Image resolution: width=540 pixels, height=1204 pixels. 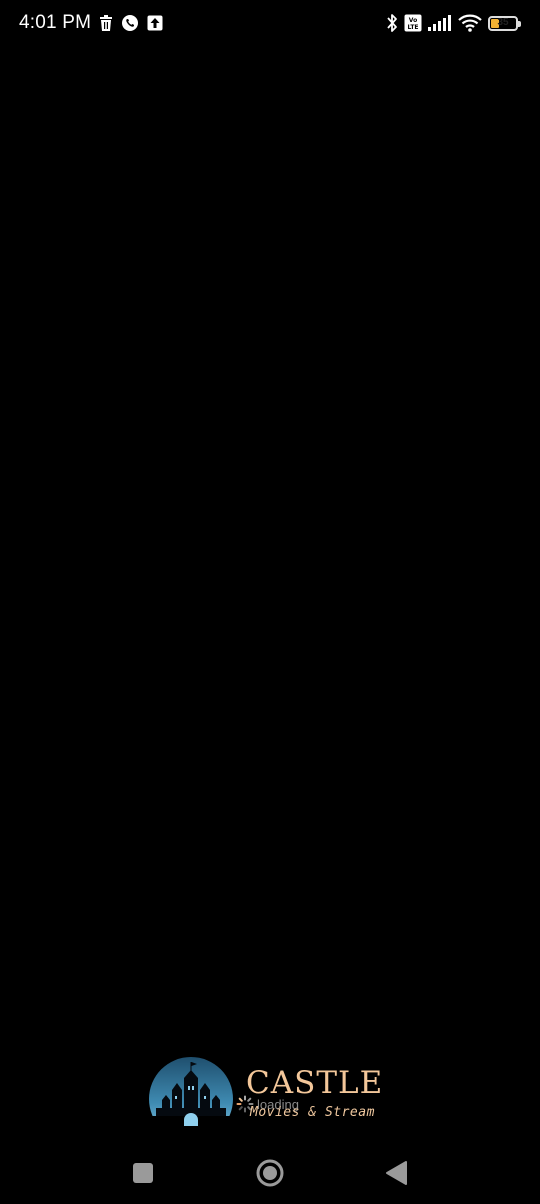 I want to click on recents-button, so click(x=143, y=1173).